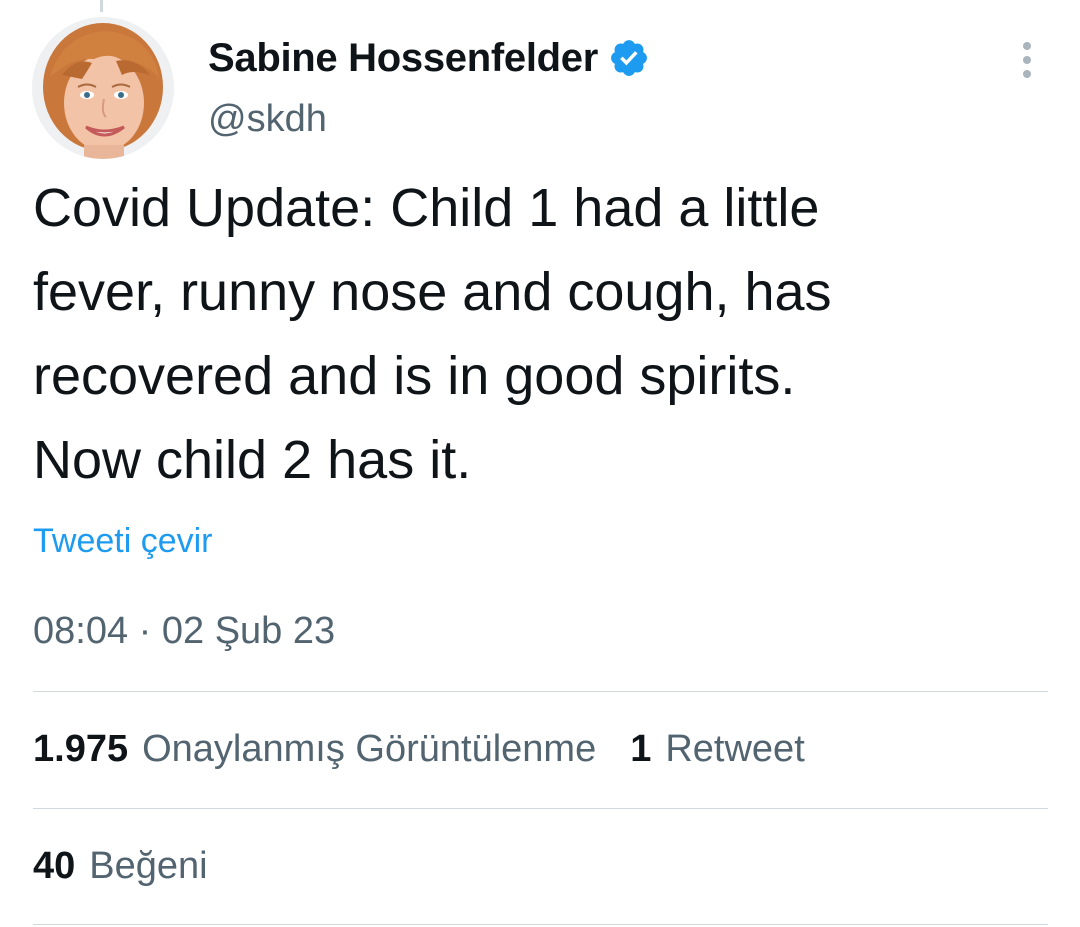 This screenshot has height=927, width=1080. What do you see at coordinates (1027, 60) in the screenshot?
I see `more-options-icon` at bounding box center [1027, 60].